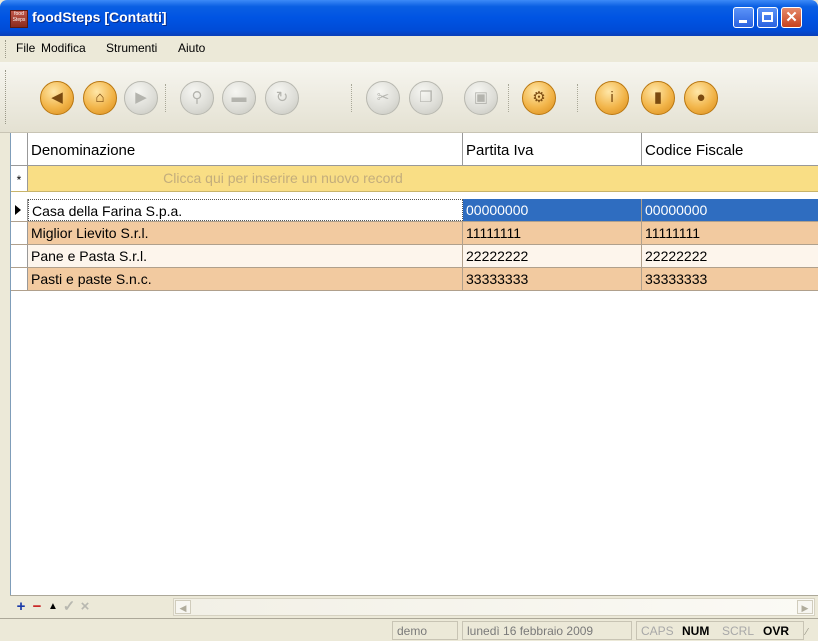 This screenshot has height=641, width=818. Describe the element at coordinates (730, 233) in the screenshot. I see `cell-codice-fiscale: 11111111` at that location.